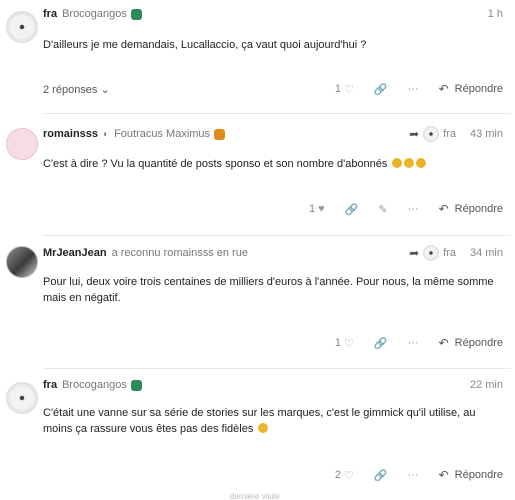 Image resolution: width=515 pixels, height=500 pixels. I want to click on username: romainsss, so click(70, 134).